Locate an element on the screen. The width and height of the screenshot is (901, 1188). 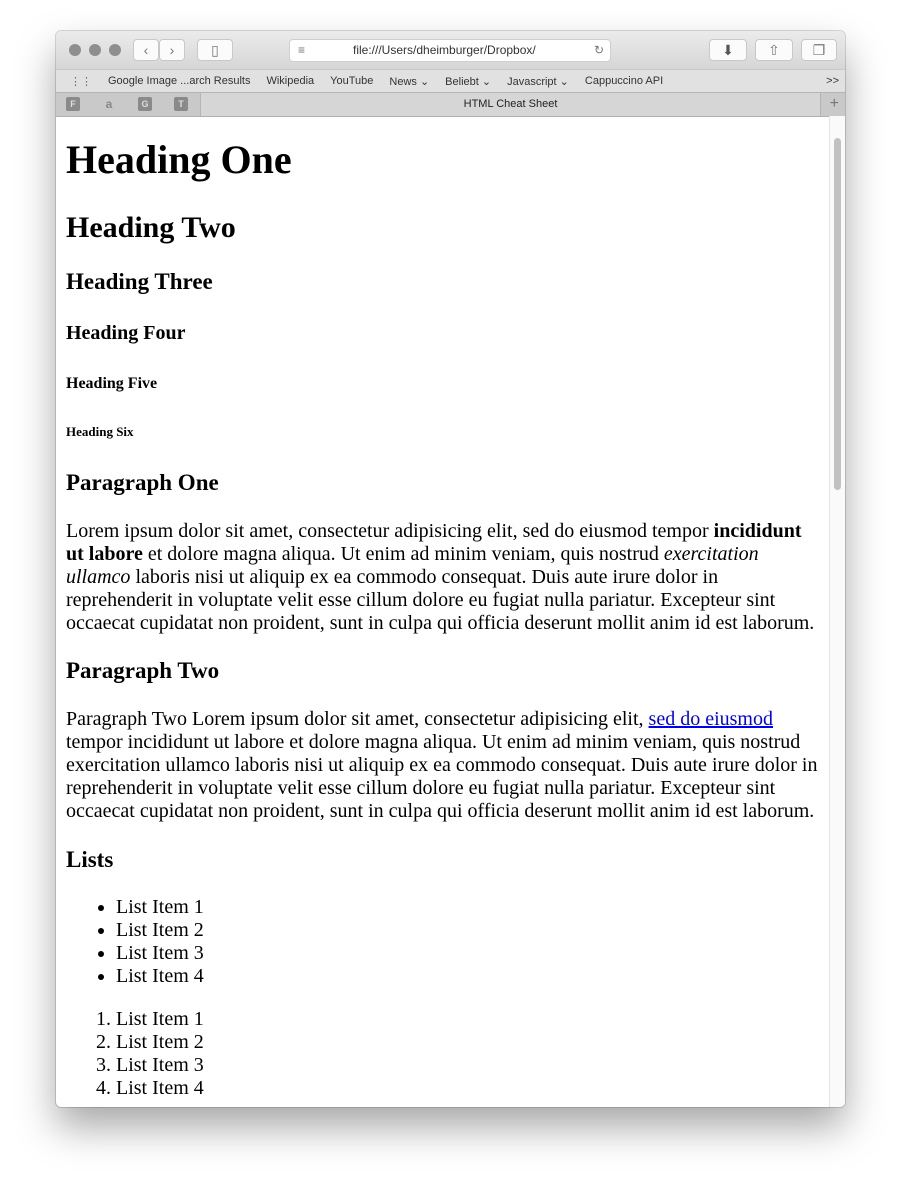
url-text: file:///Users/dheimburger/Dropbox/ is located at coordinates (444, 50).